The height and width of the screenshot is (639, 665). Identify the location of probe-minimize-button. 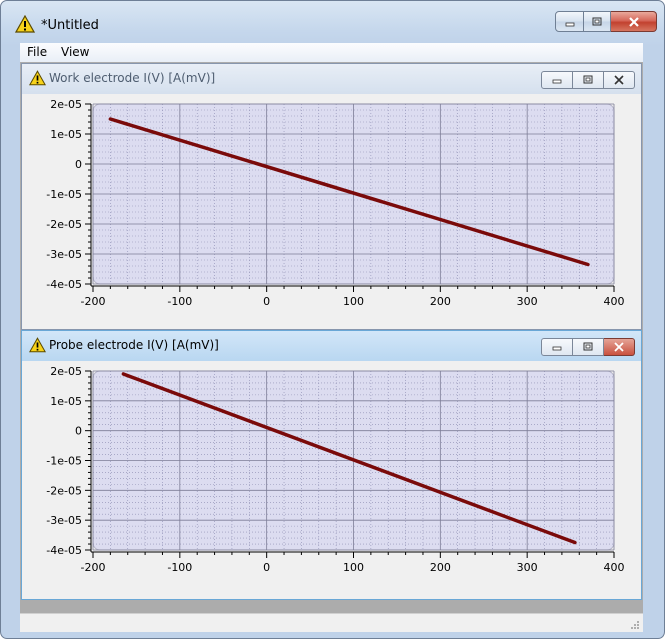
(557, 347).